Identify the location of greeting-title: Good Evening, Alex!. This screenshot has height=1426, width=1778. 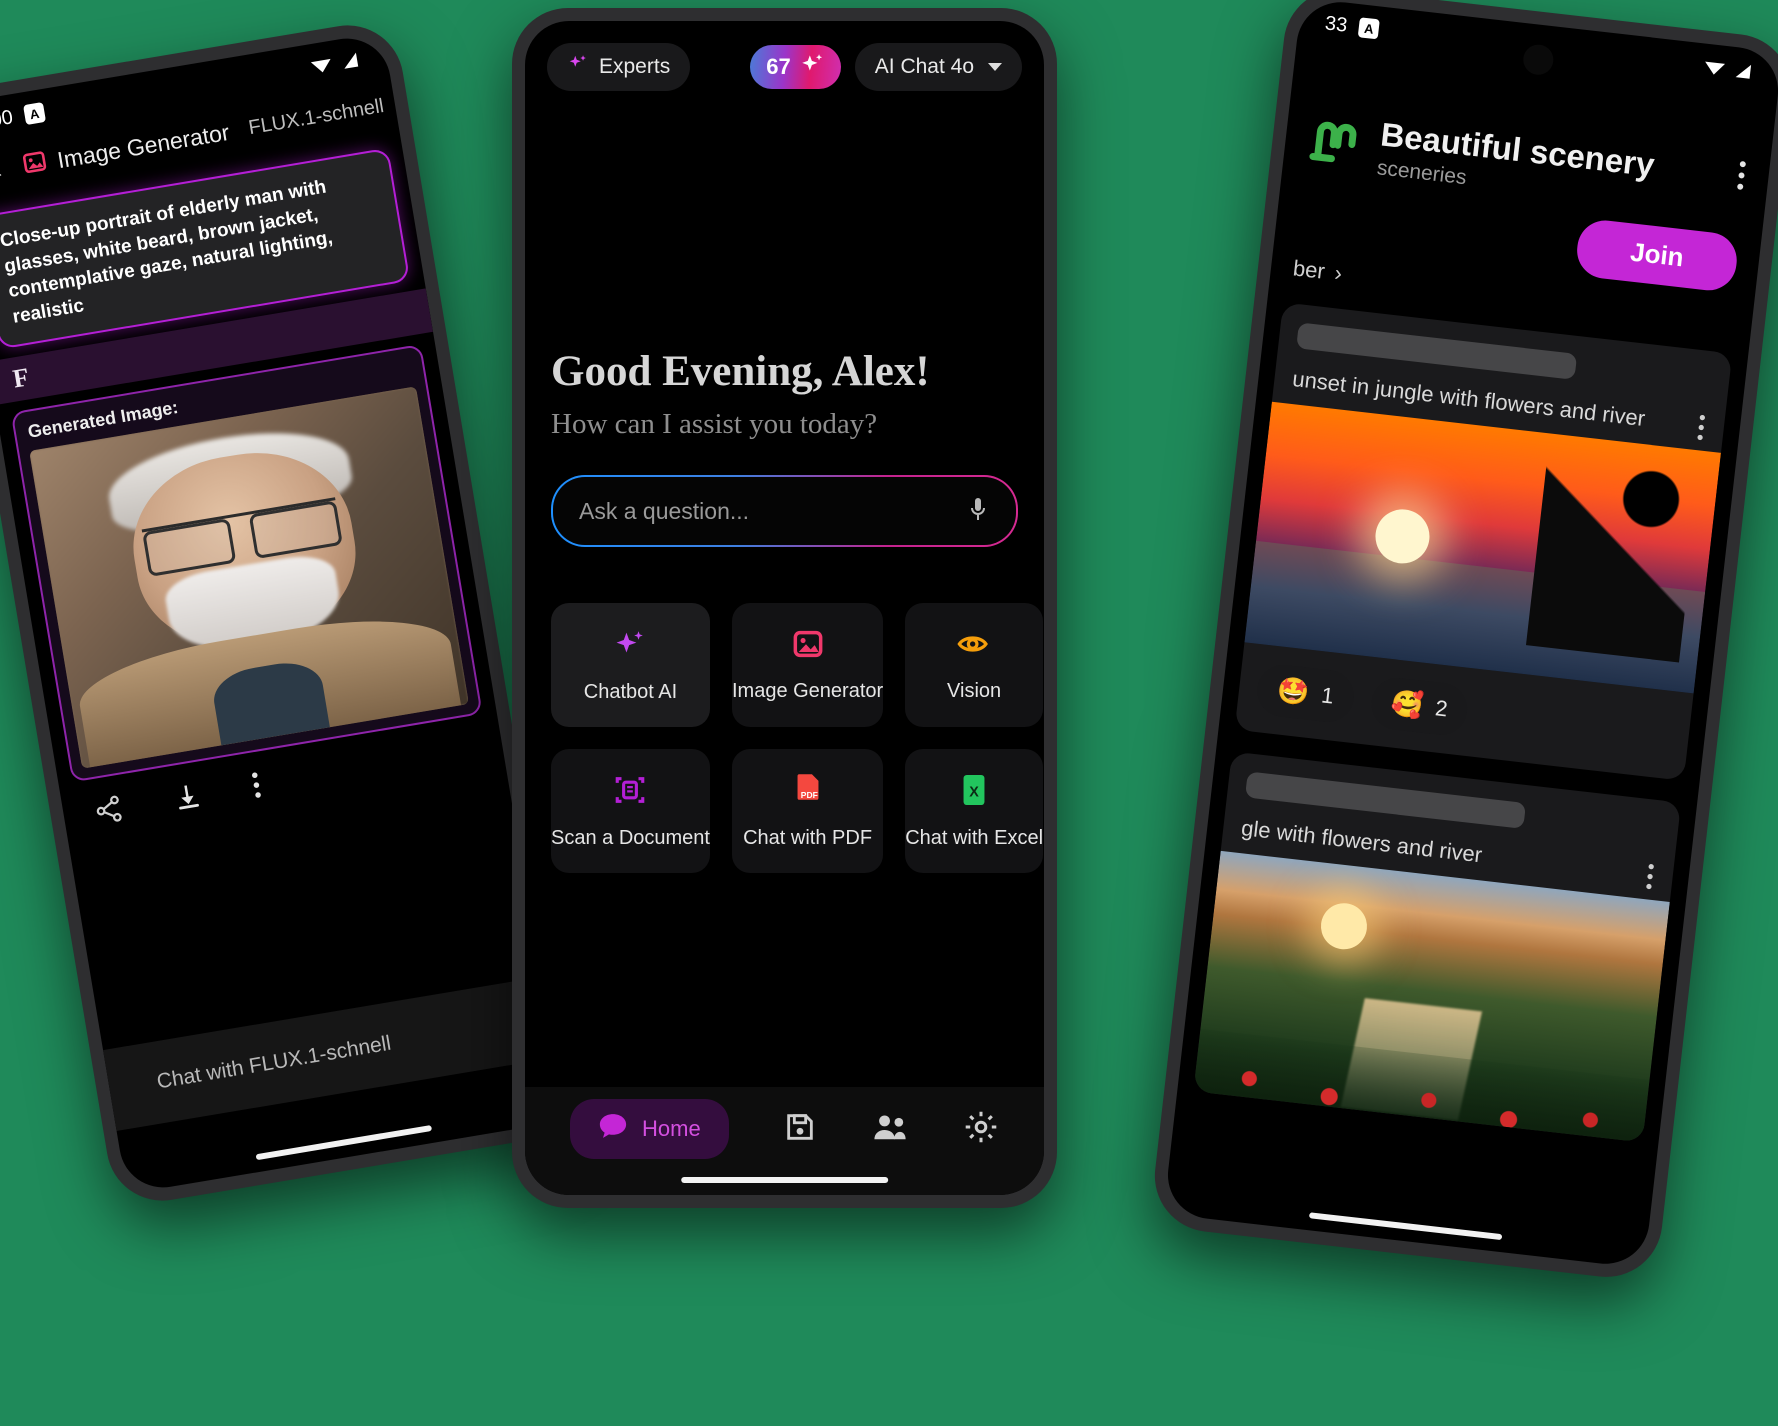
(740, 371).